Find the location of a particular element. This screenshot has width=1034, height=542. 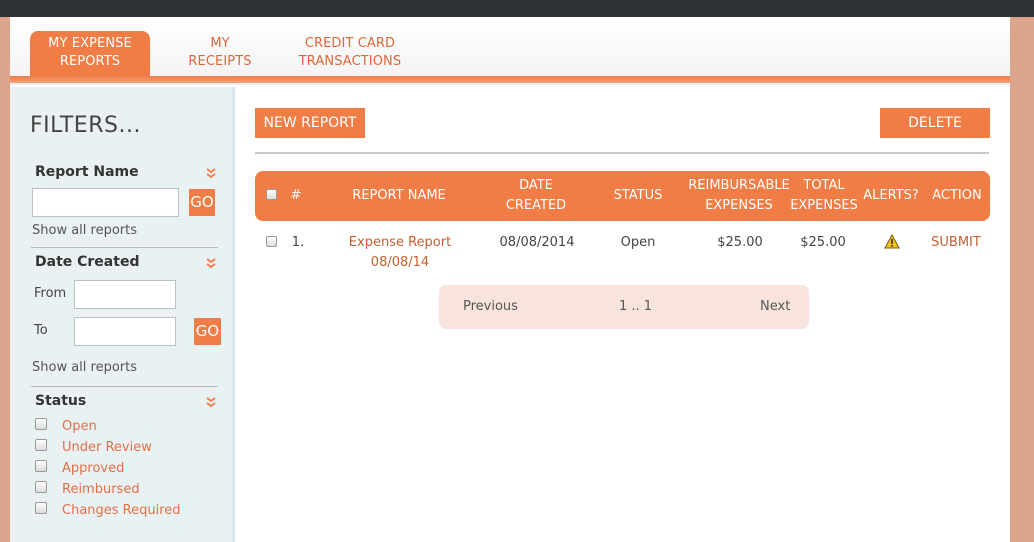

header-date-created-line1: DATE is located at coordinates (536, 186).